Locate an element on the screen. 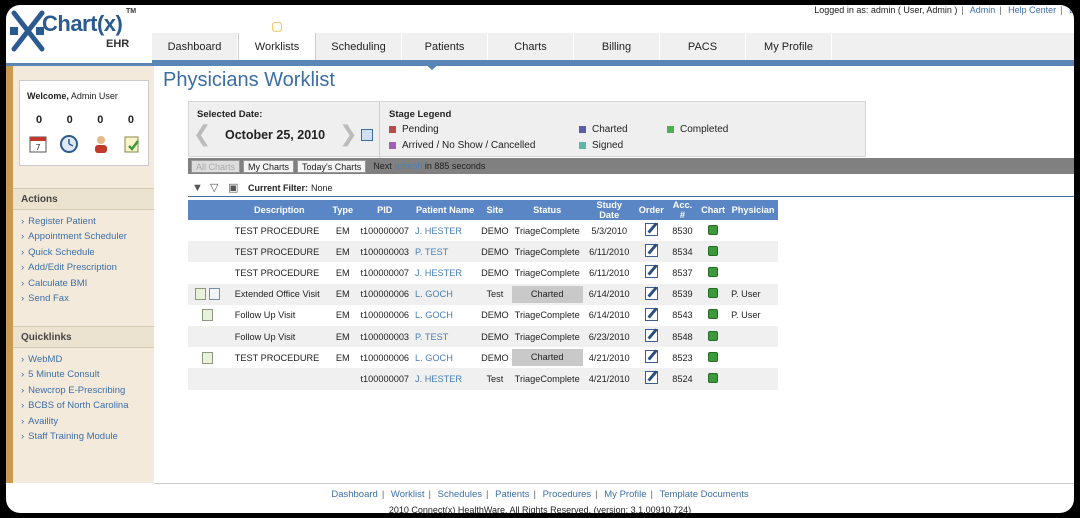 This screenshot has width=1080, height=518. col-patient-name: Patient Name is located at coordinates (445, 210).